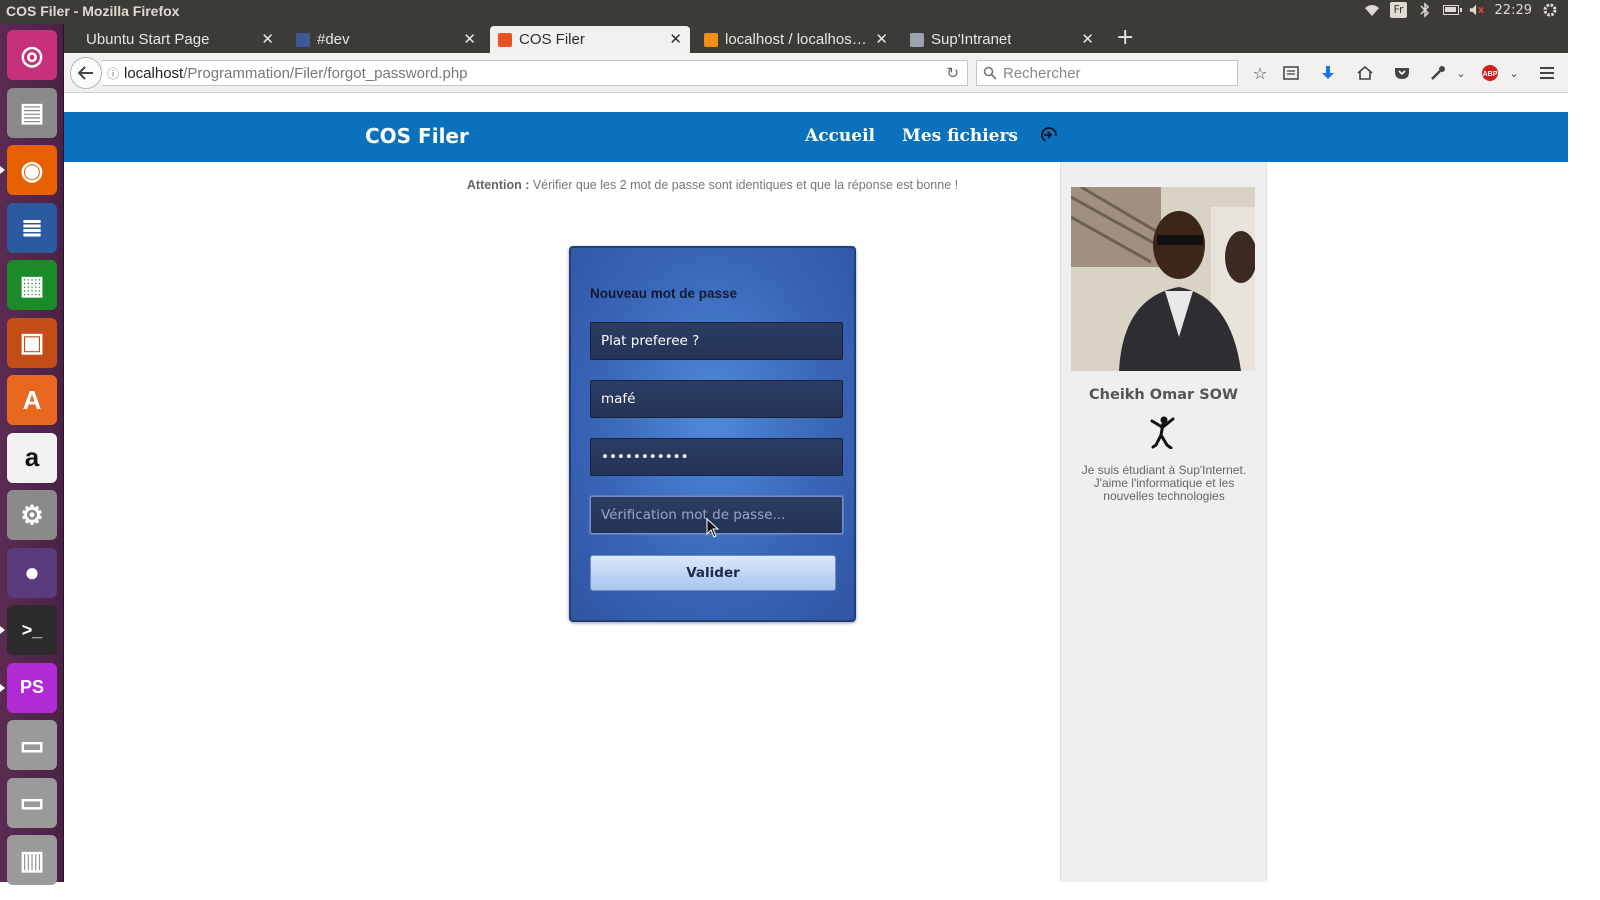 This screenshot has width=1600, height=900. Describe the element at coordinates (154, 73) in the screenshot. I see `url-host: localhost` at that location.